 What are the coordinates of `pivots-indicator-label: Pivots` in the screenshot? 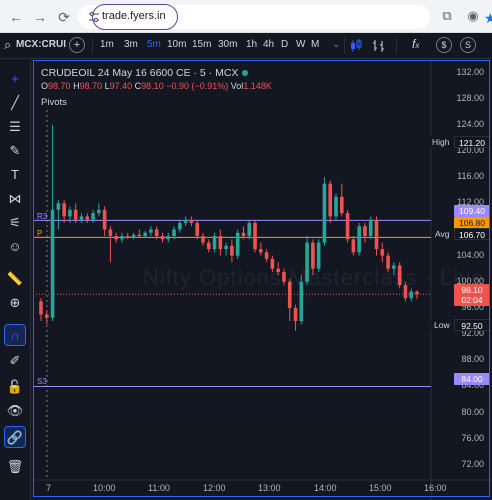 It's located at (54, 102).